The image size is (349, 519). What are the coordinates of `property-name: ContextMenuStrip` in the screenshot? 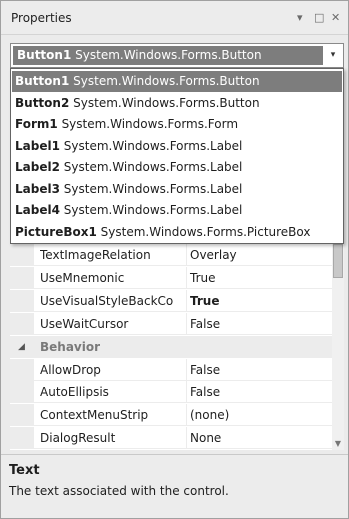 It's located at (94, 415).